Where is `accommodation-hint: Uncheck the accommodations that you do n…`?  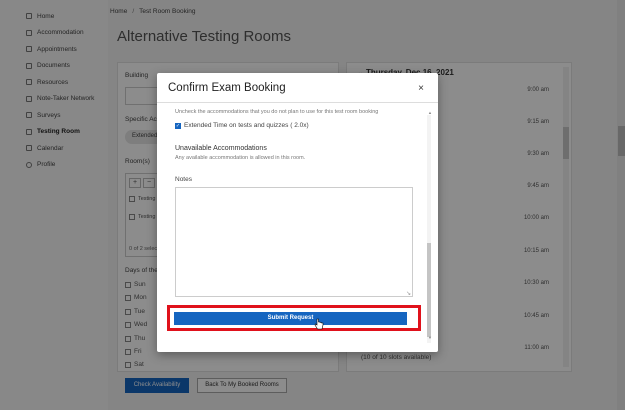 accommodation-hint: Uncheck the accommodations that you do n… is located at coordinates (277, 112).